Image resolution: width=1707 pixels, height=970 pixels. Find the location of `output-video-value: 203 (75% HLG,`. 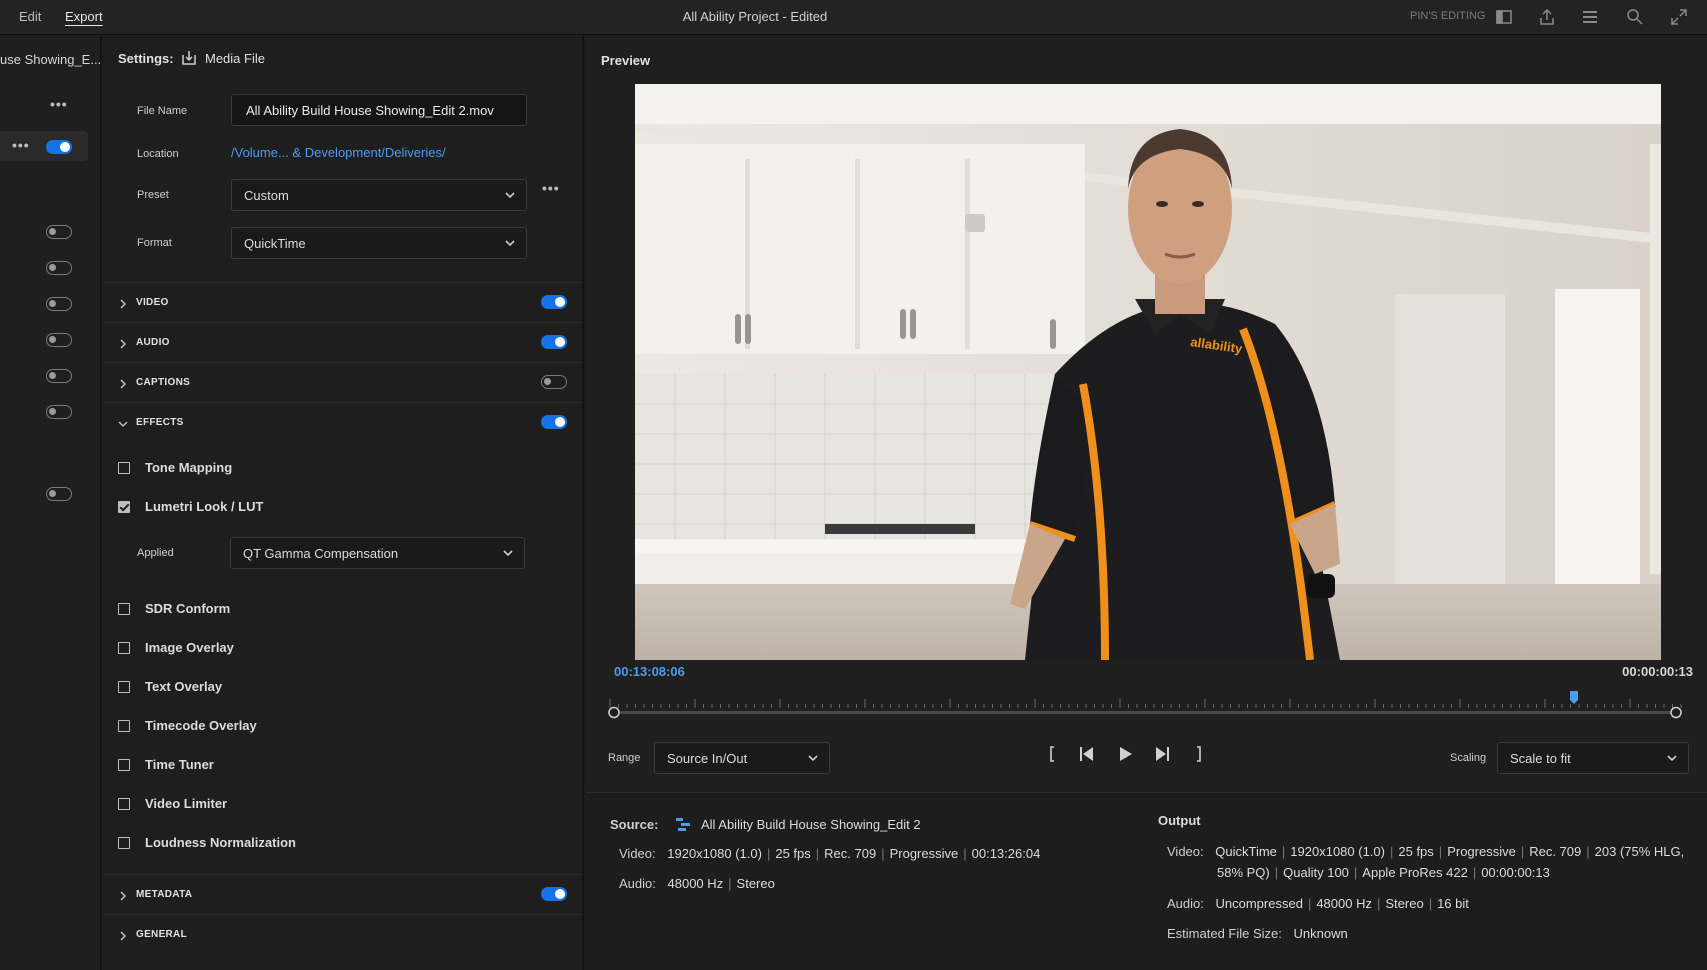

output-video-value: 203 (75% HLG, is located at coordinates (1639, 851).